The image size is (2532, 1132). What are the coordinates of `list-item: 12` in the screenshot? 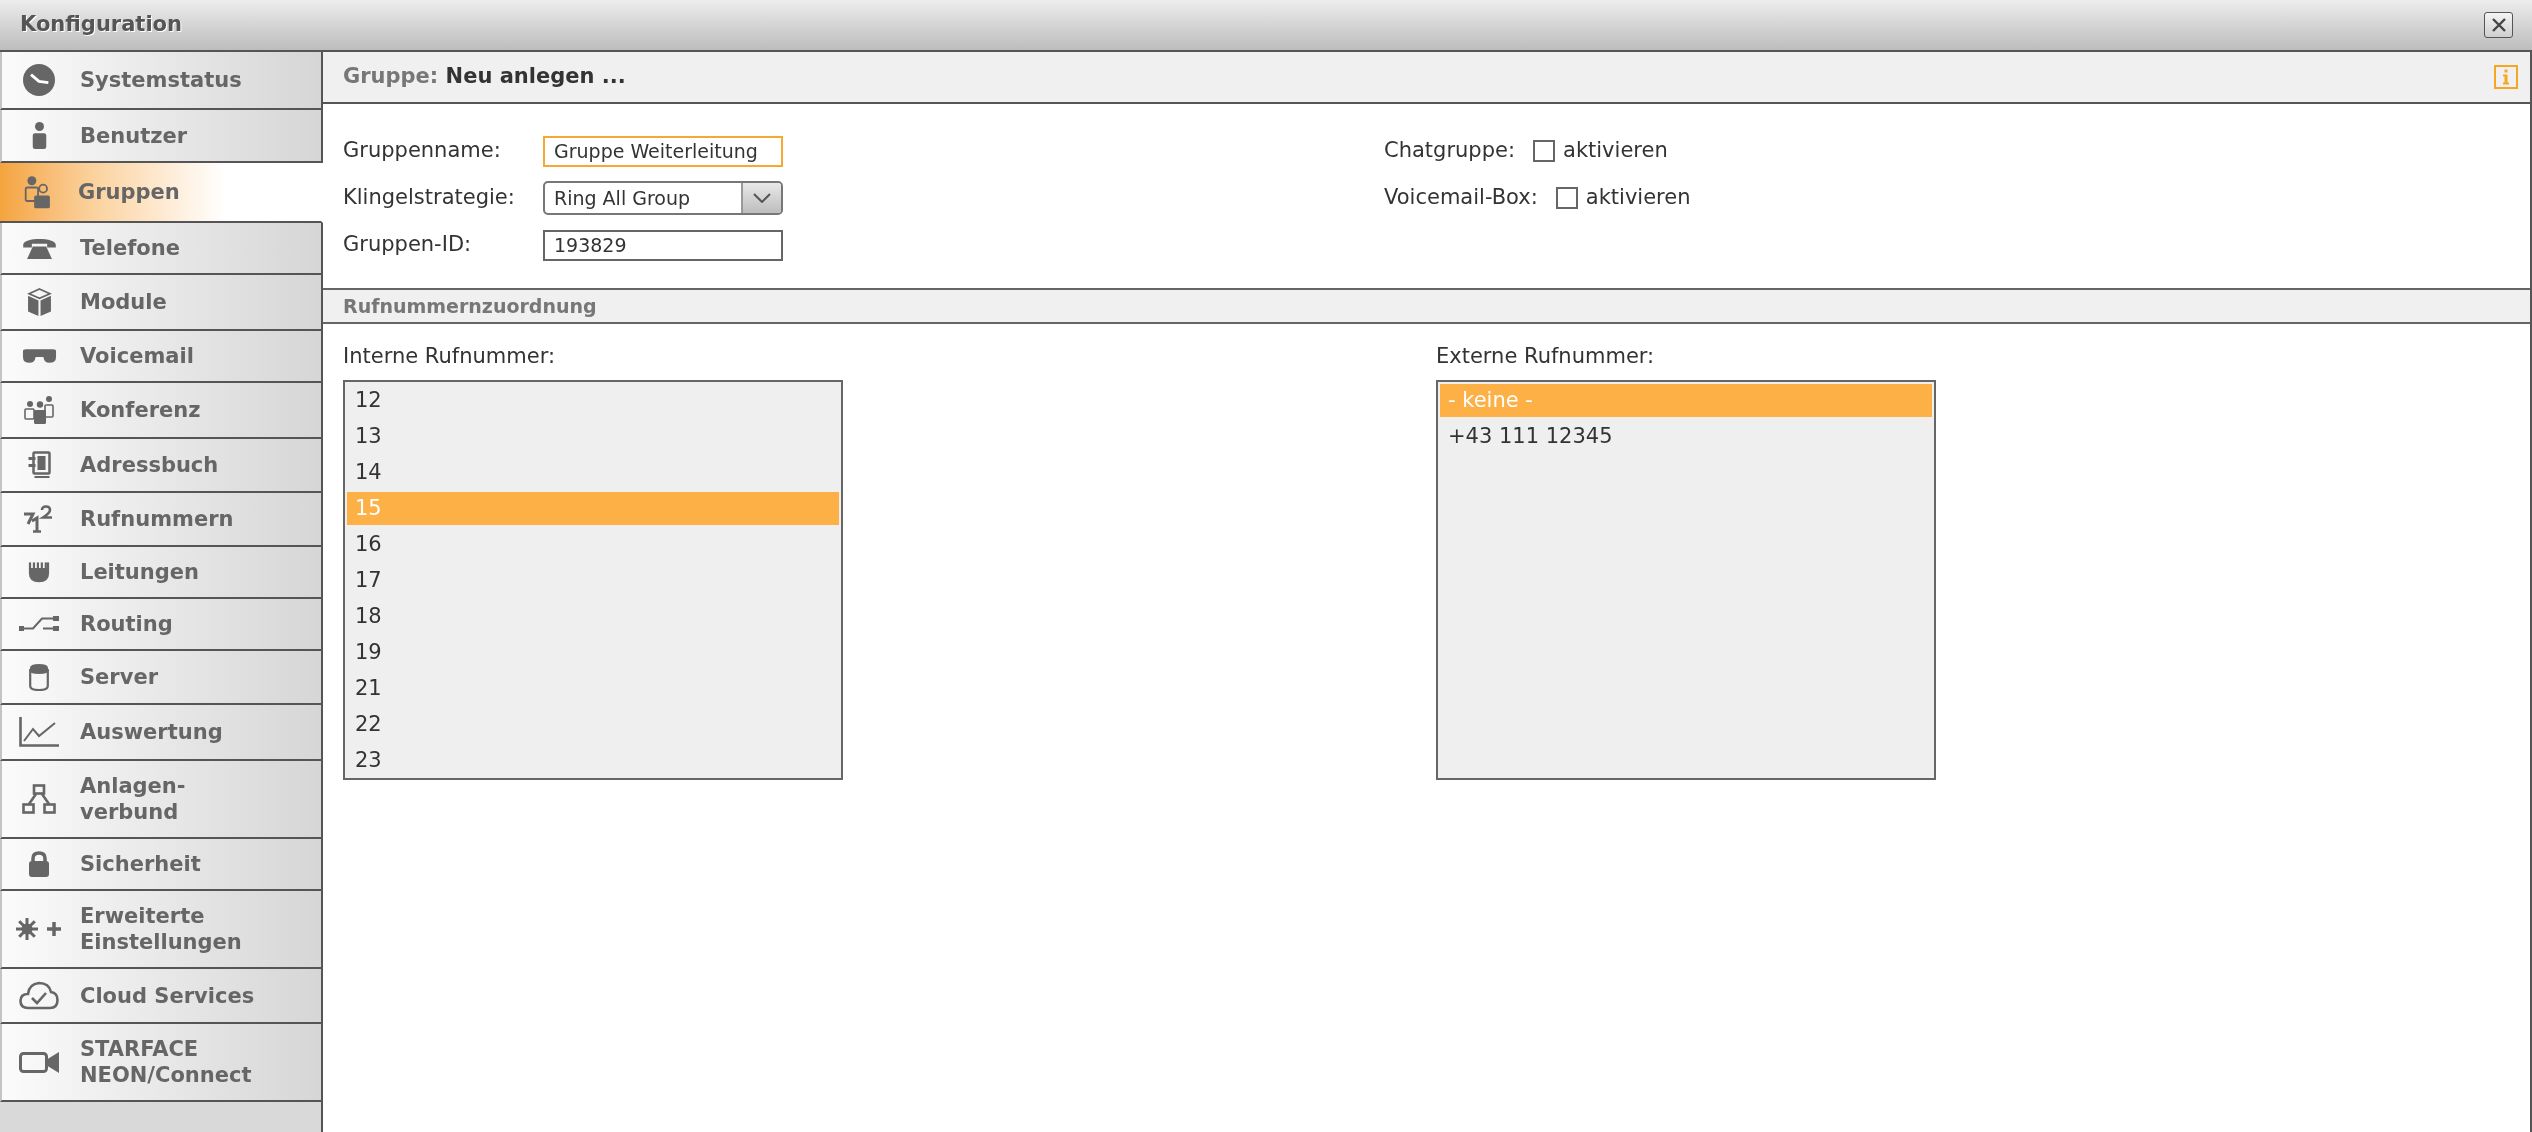 It's located at (593, 400).